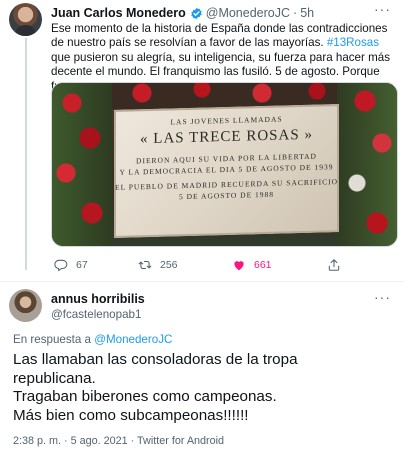 The width and height of the screenshot is (404, 459). I want to click on reply-prefix: En respuesta a, so click(54, 339).